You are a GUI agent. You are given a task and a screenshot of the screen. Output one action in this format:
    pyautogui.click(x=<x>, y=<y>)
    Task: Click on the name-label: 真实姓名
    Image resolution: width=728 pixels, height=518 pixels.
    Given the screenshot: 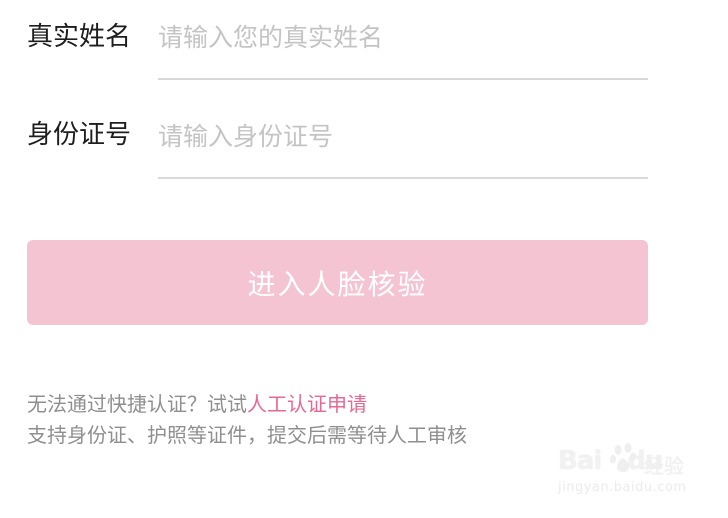 What is the action you would take?
    pyautogui.click(x=79, y=37)
    